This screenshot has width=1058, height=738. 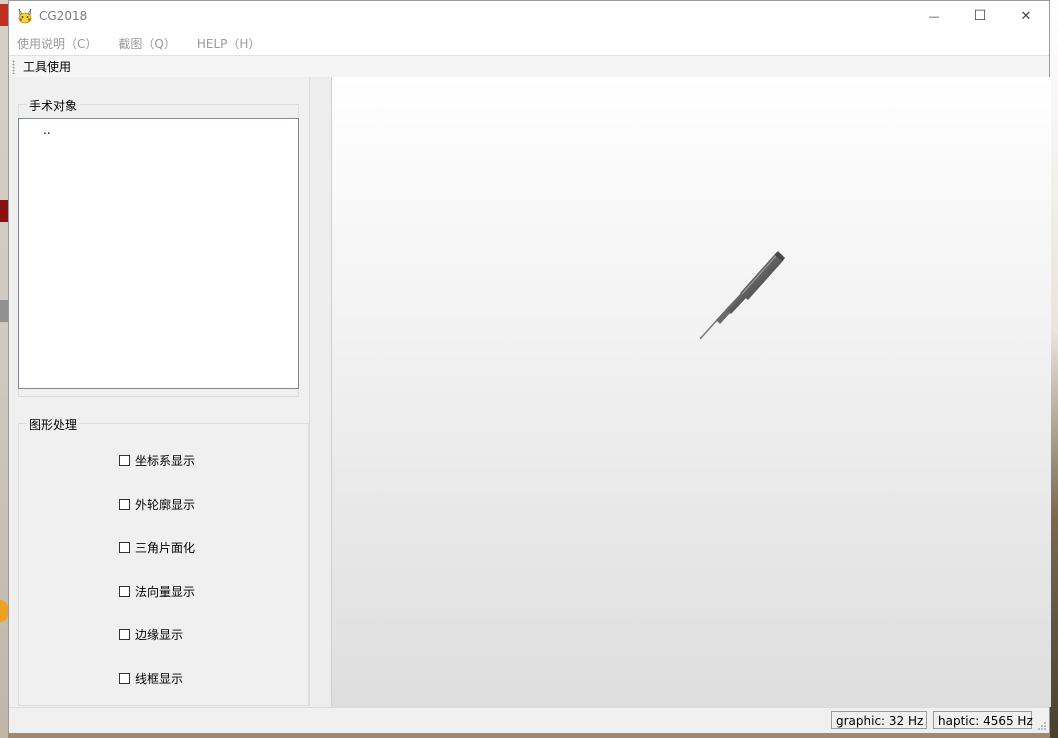 I want to click on graphics-processing-title: 图形处理, so click(x=53, y=424).